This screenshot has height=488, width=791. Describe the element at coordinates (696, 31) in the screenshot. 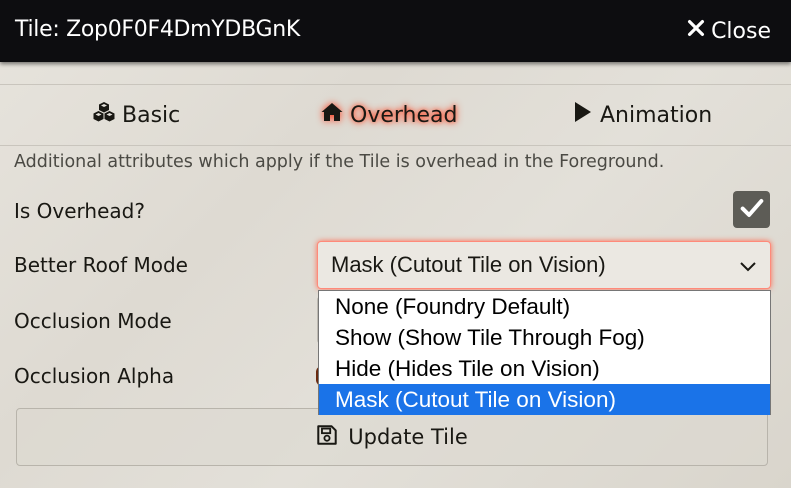

I see `close-icon` at that location.